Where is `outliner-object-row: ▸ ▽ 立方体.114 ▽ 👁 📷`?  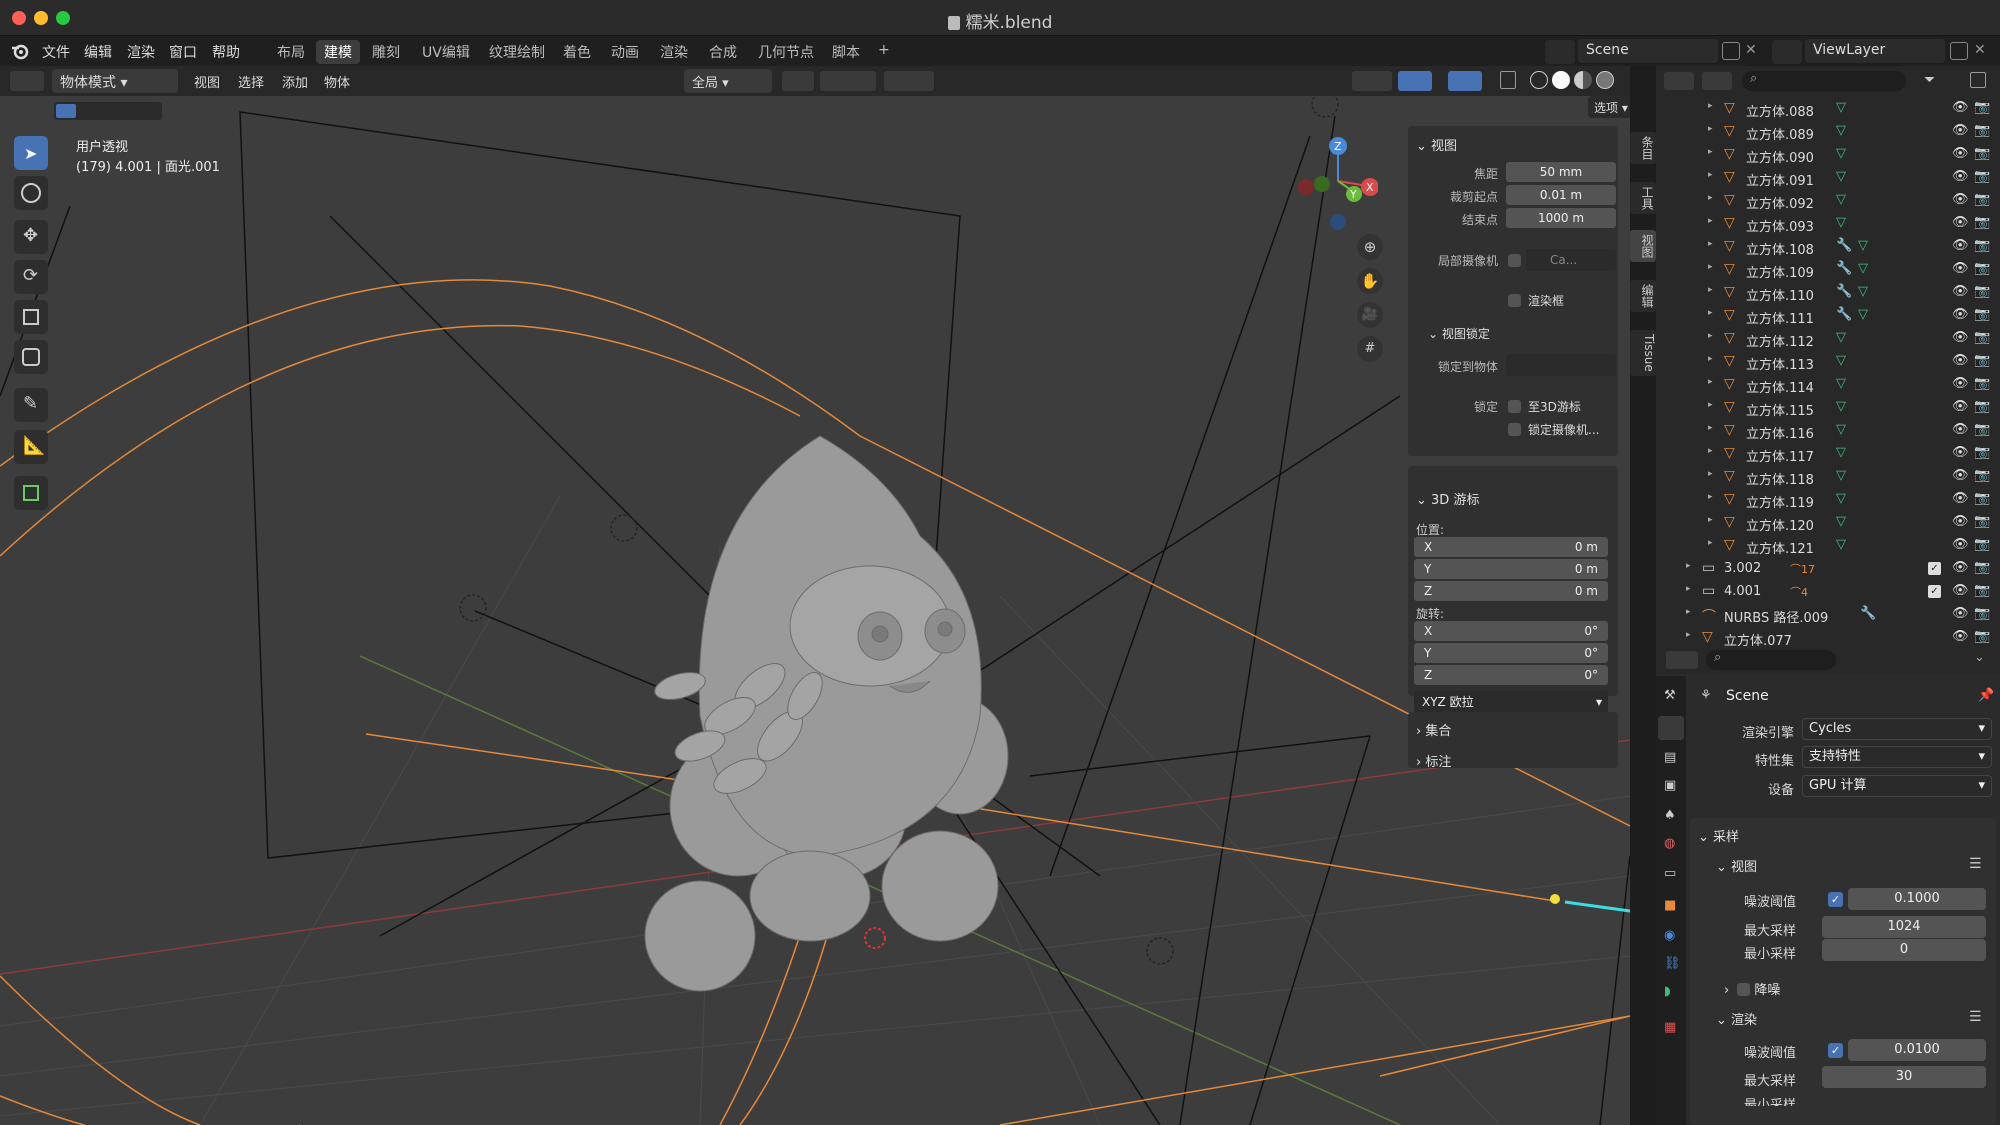
outliner-object-row: ▸ ▽ 立方体.114 ▽ 👁 📷 is located at coordinates (1828, 385).